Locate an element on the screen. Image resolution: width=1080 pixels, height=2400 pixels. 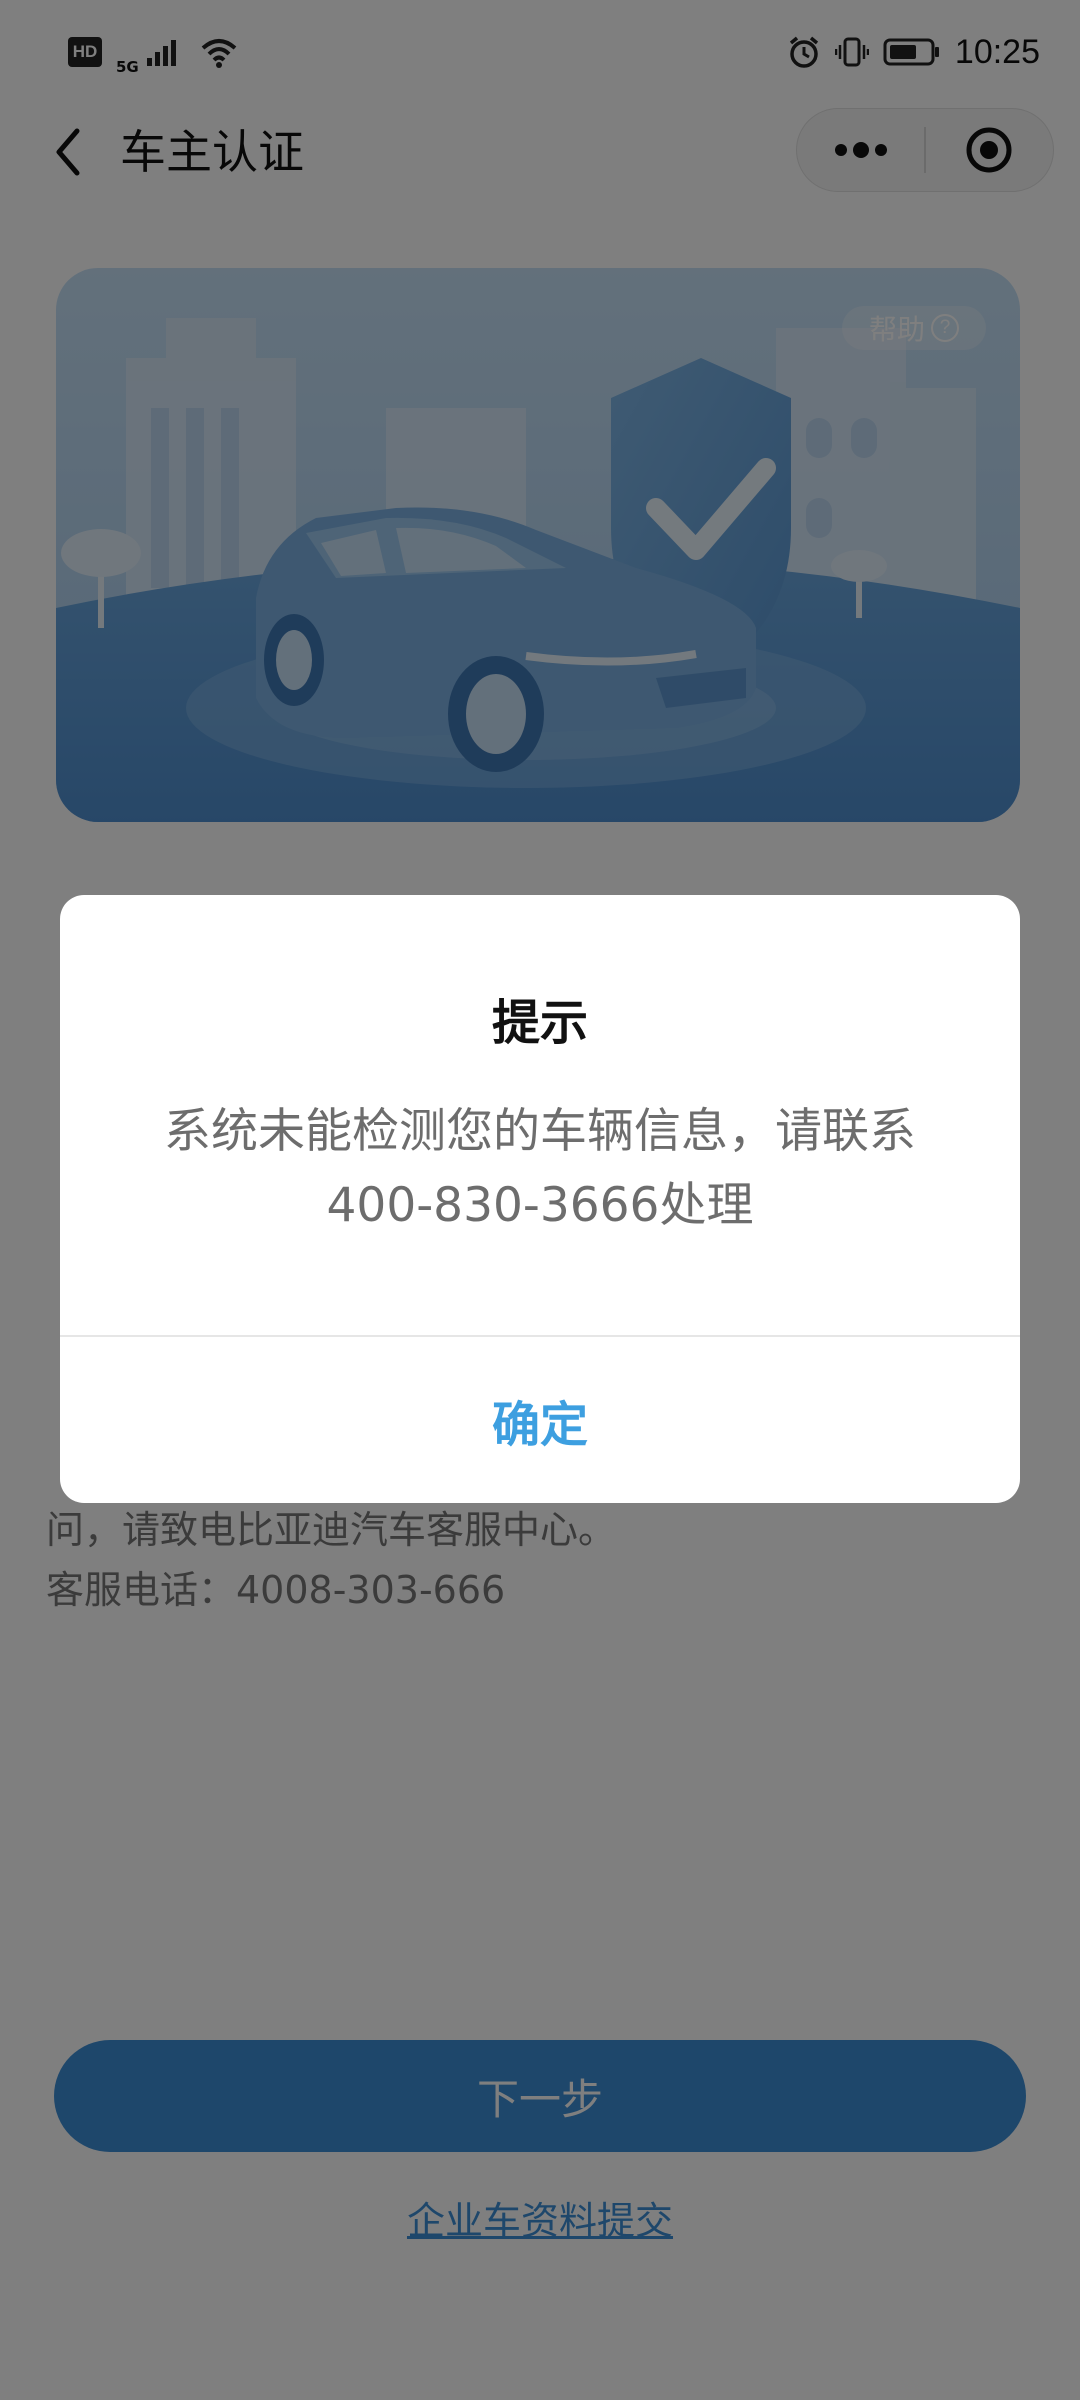
dialog-message: 系统未能检测您的车辆信息，请联系400-830-3666处理 is located at coordinates (540, 1168).